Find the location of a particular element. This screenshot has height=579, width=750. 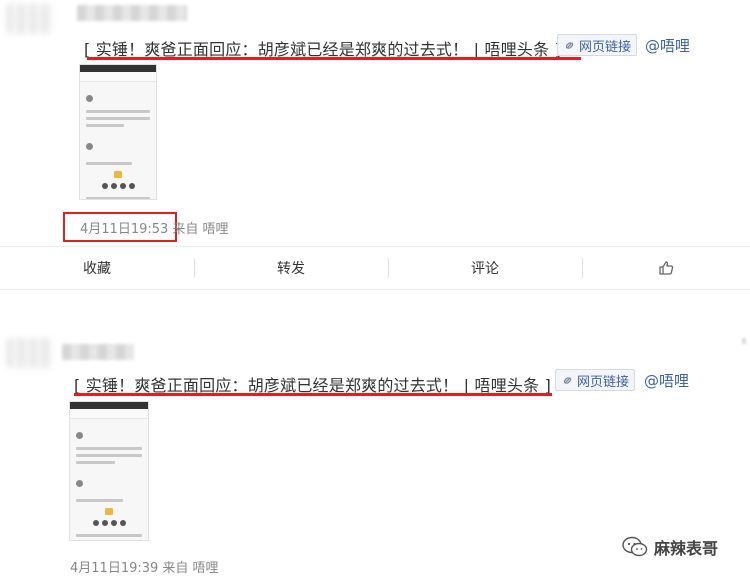

post-timestamp: 4月11日19:39 is located at coordinates (114, 568).